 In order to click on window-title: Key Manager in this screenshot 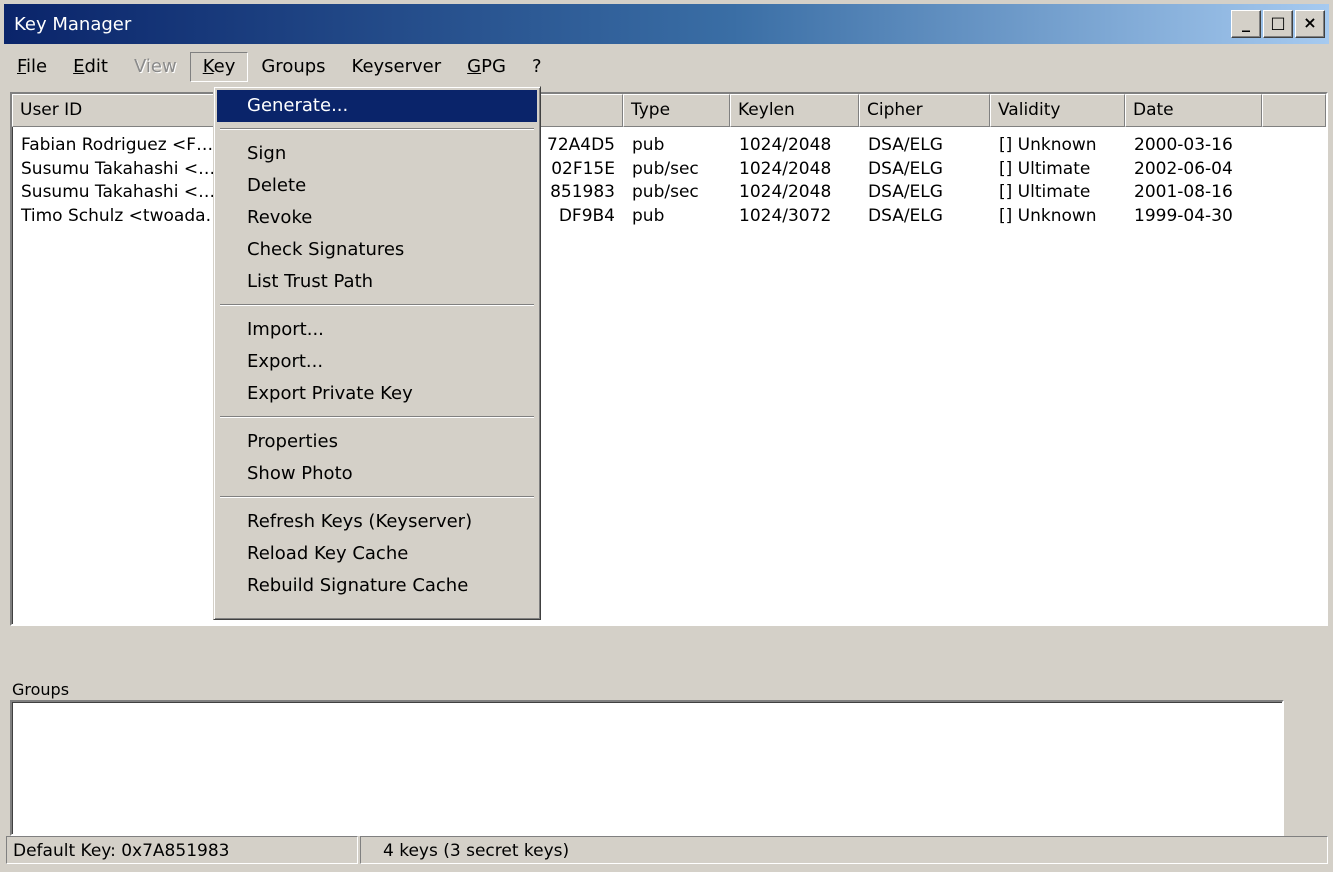, I will do `click(73, 24)`.